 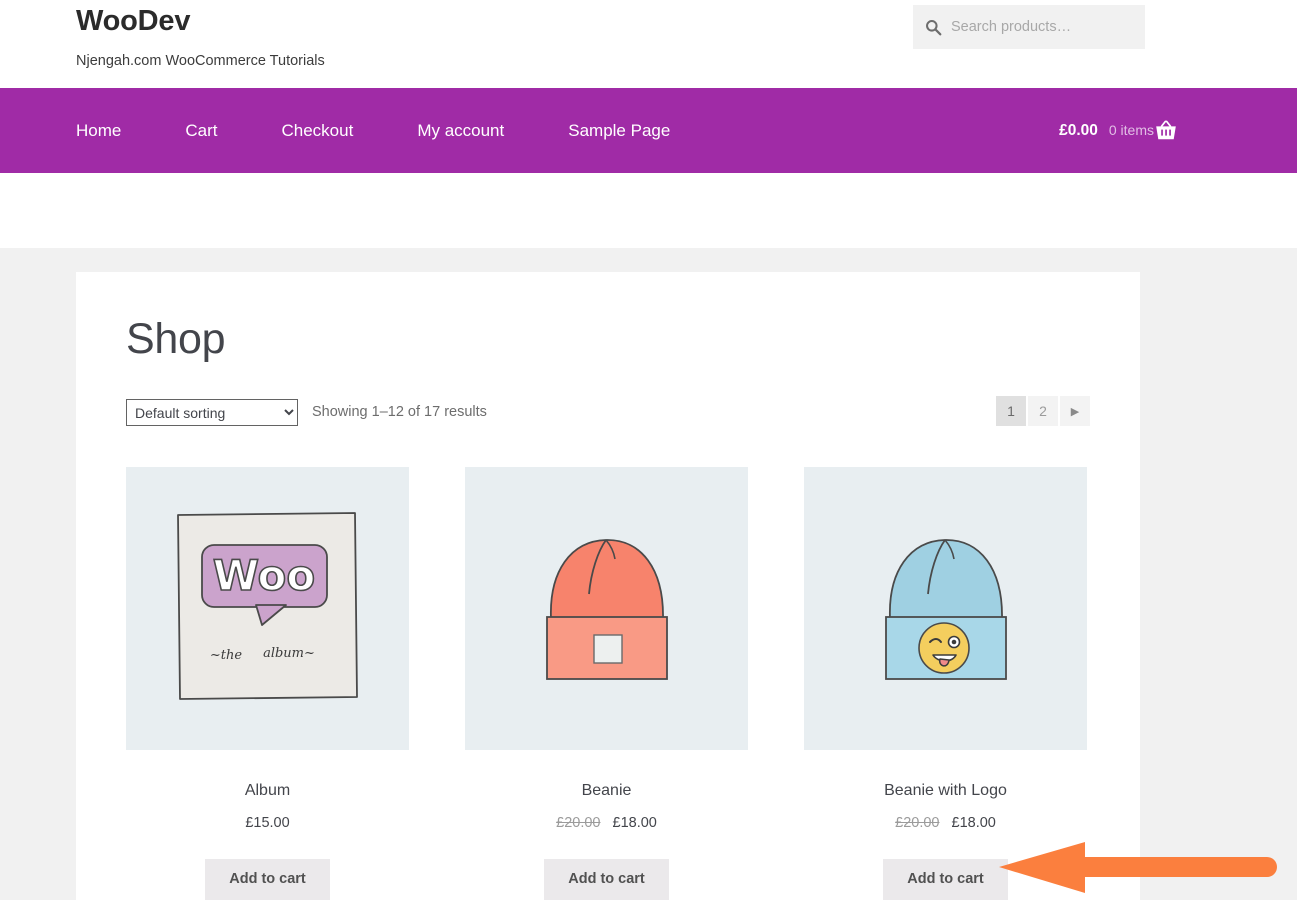 I want to click on pagination: 1 2 ▶, so click(x=1043, y=411).